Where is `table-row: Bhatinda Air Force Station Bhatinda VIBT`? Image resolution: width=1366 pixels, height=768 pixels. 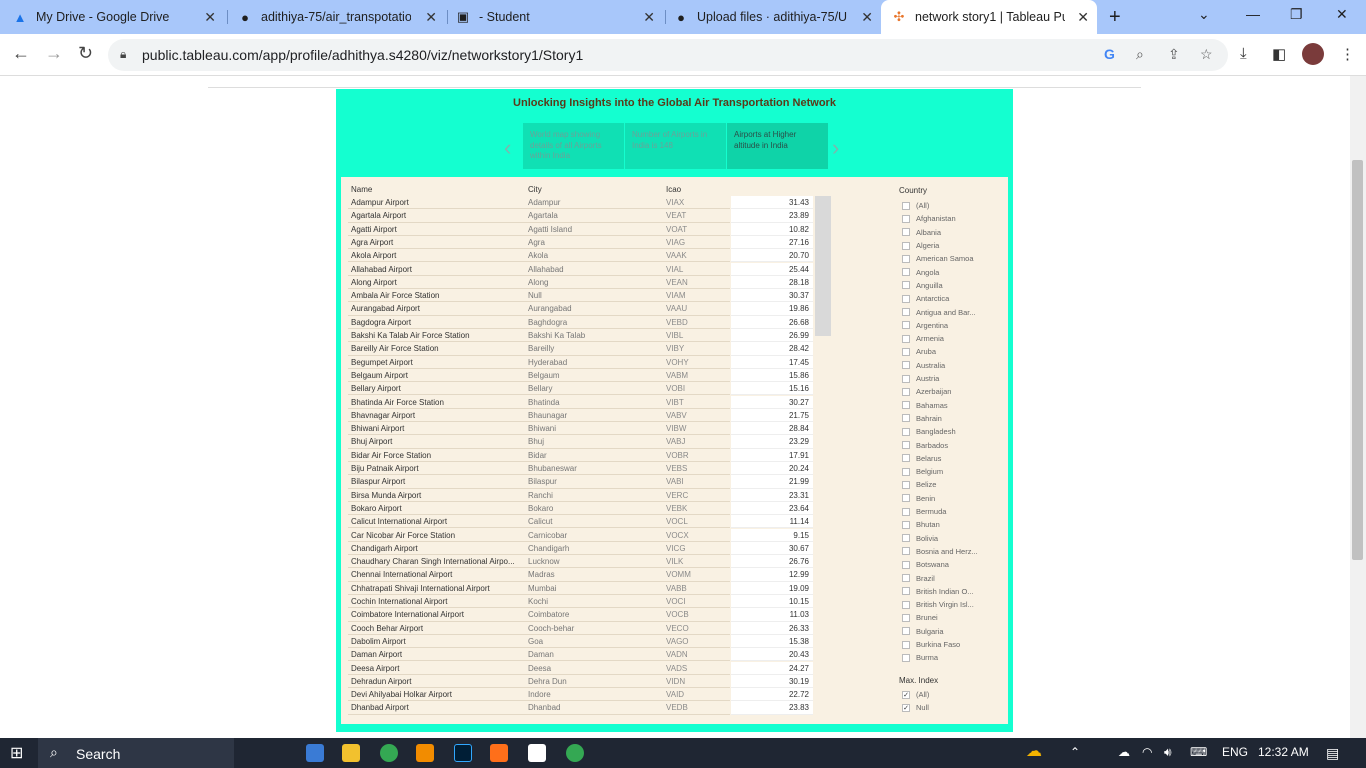
table-row: Bhatinda Air Force Station Bhatinda VIBT is located at coordinates (539, 402).